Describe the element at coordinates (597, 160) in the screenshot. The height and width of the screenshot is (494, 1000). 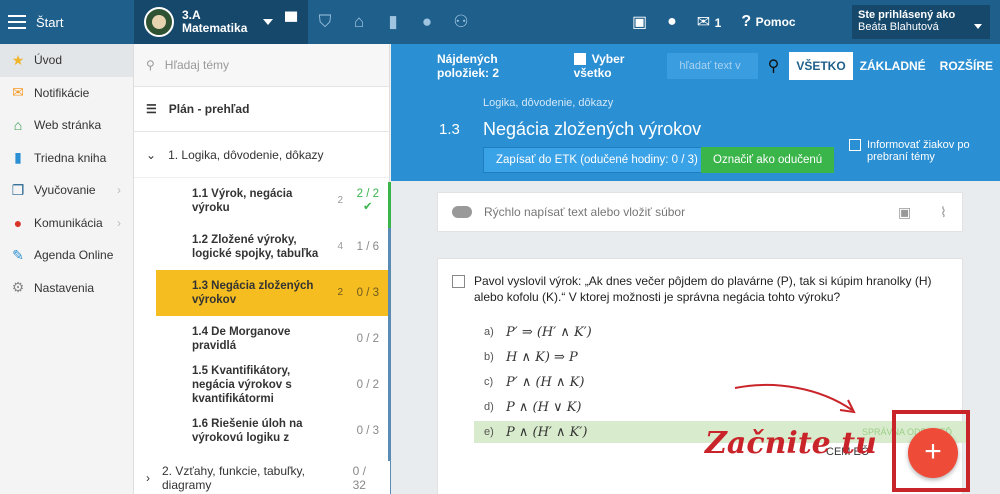
I see `write-etk-button: Zapísať do ETK (odučené hodiny: 0 / 3)` at that location.